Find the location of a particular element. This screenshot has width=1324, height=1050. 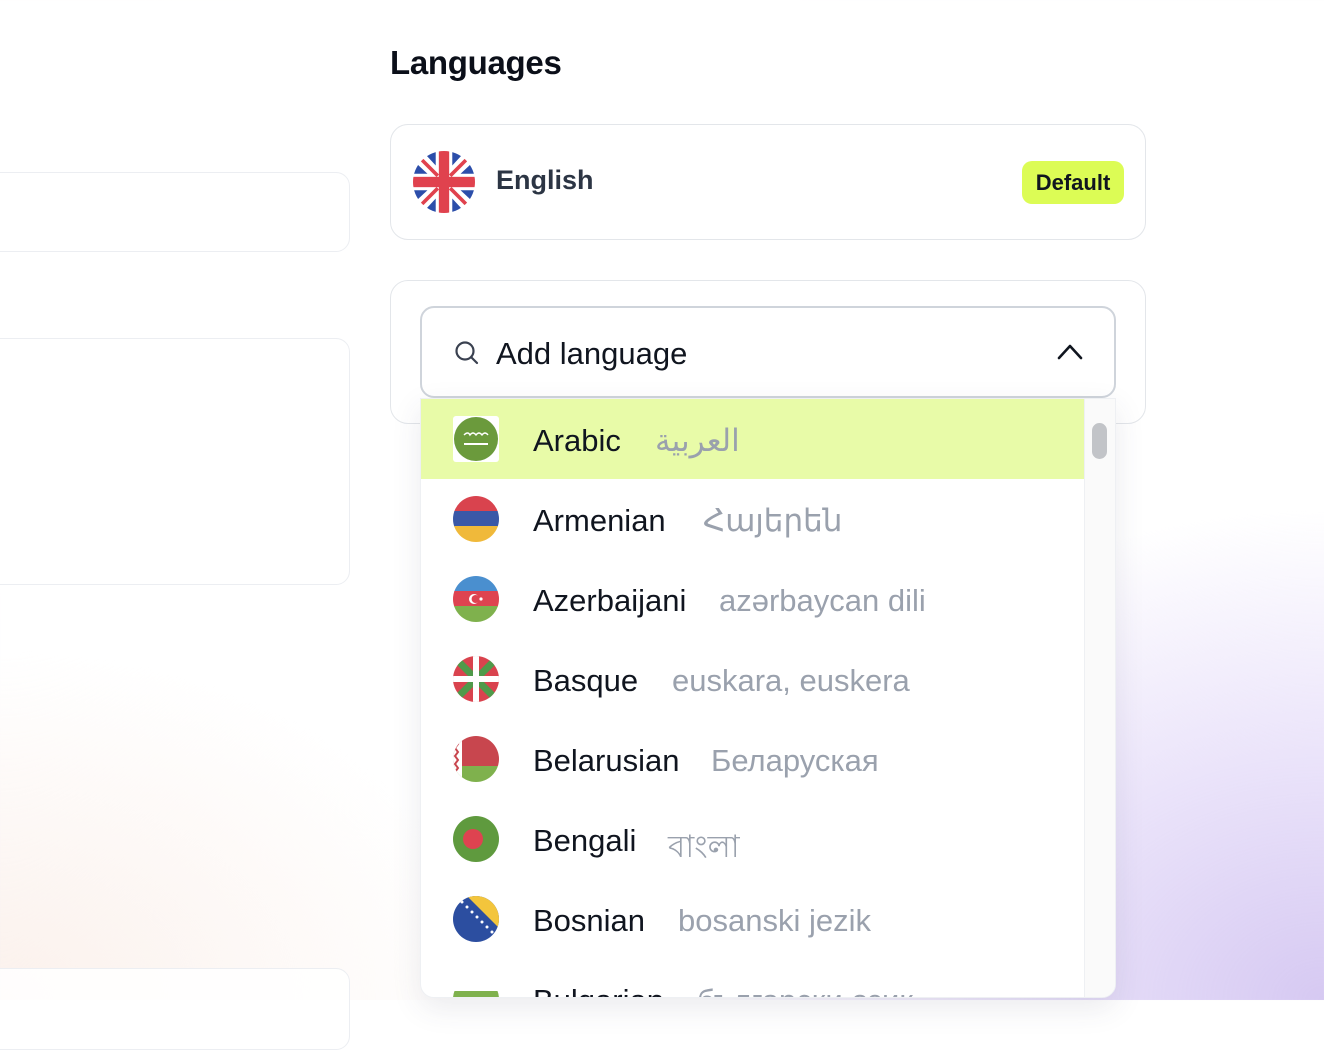

language-name: Azerbaijani is located at coordinates (610, 600).